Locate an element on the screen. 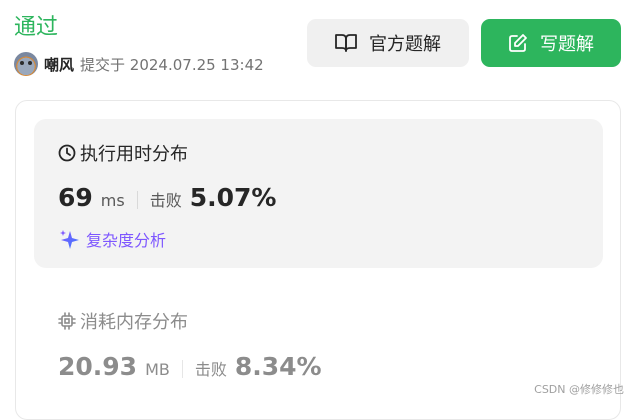 The image size is (632, 420). runtime-beat-label: 击败 is located at coordinates (165, 200).